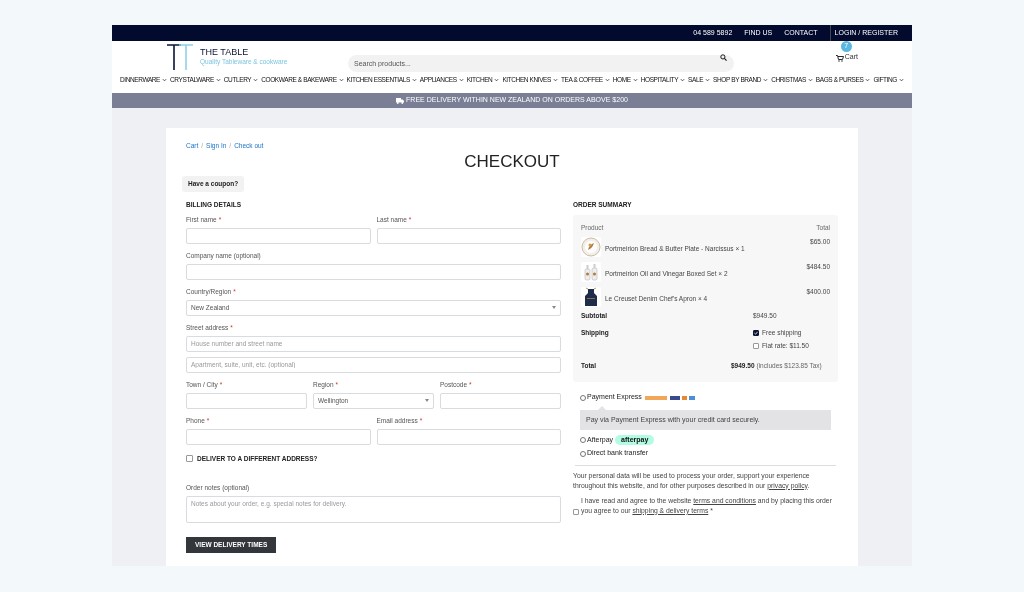 The height and width of the screenshot is (592, 1024). What do you see at coordinates (512, 161) in the screenshot?
I see `page-title: CHECKOUT` at bounding box center [512, 161].